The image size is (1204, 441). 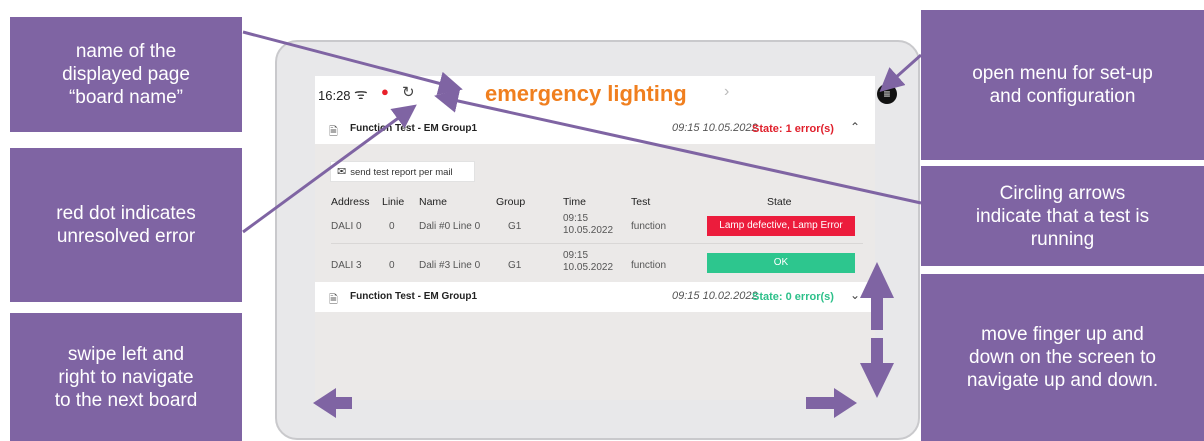 What do you see at coordinates (678, 147) in the screenshot?
I see `pointer-circling` at bounding box center [678, 147].